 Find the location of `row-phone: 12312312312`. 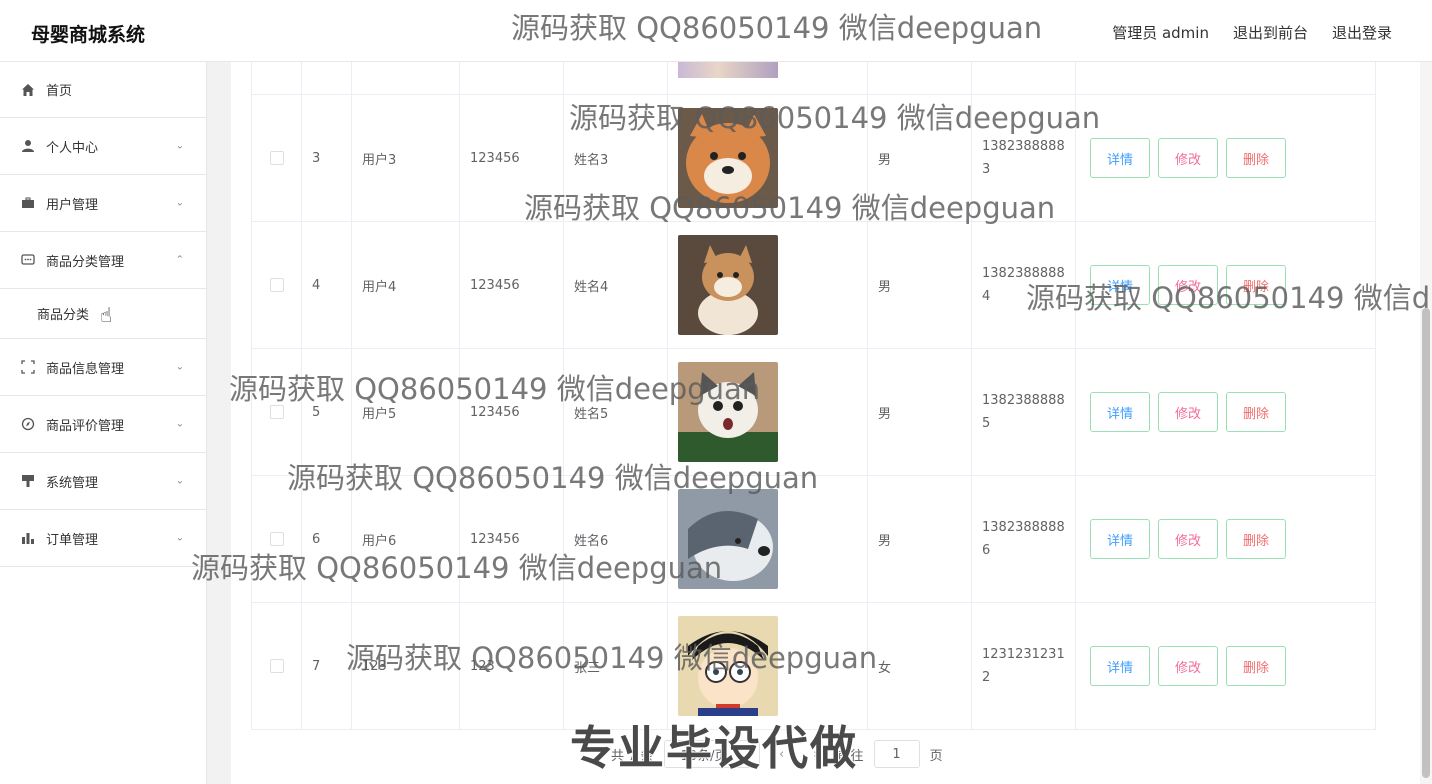

row-phone: 12312312312 is located at coordinates (1023, 666).